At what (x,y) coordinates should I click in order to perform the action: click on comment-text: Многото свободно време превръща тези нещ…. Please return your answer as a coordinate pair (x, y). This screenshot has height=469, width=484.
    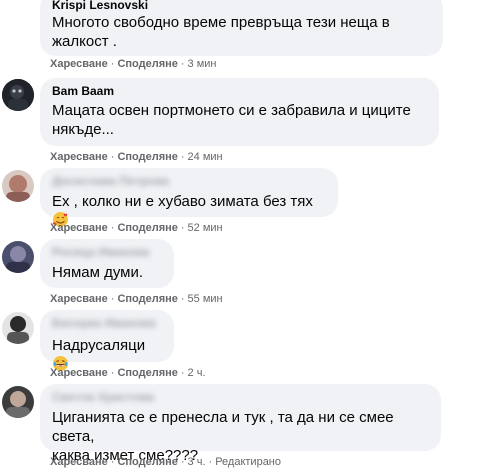
    Looking at the image, I should click on (221, 32).